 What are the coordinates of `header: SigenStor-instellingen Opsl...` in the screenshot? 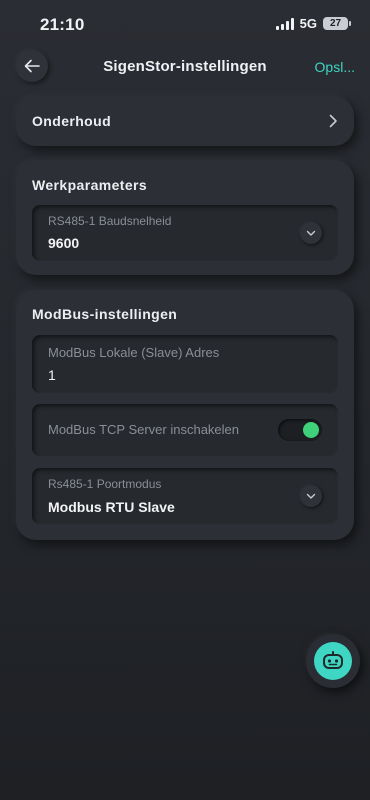 It's located at (185, 67).